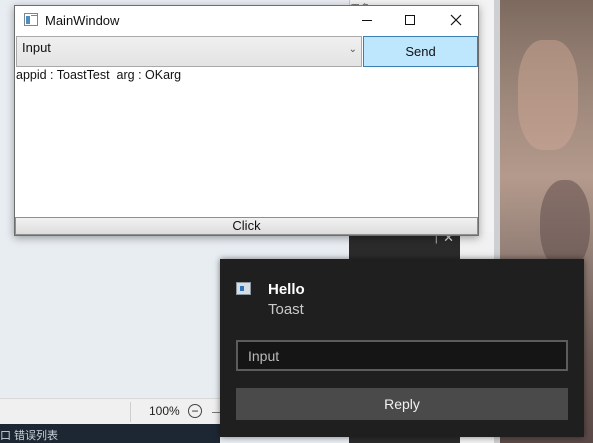 The height and width of the screenshot is (443, 593). What do you see at coordinates (216, 412) in the screenshot?
I see `zoom-slider` at bounding box center [216, 412].